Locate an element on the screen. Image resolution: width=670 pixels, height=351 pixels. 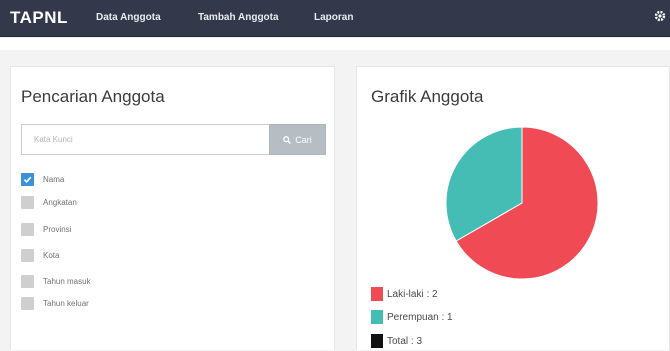
legend-label: Total : 3 is located at coordinates (405, 341).